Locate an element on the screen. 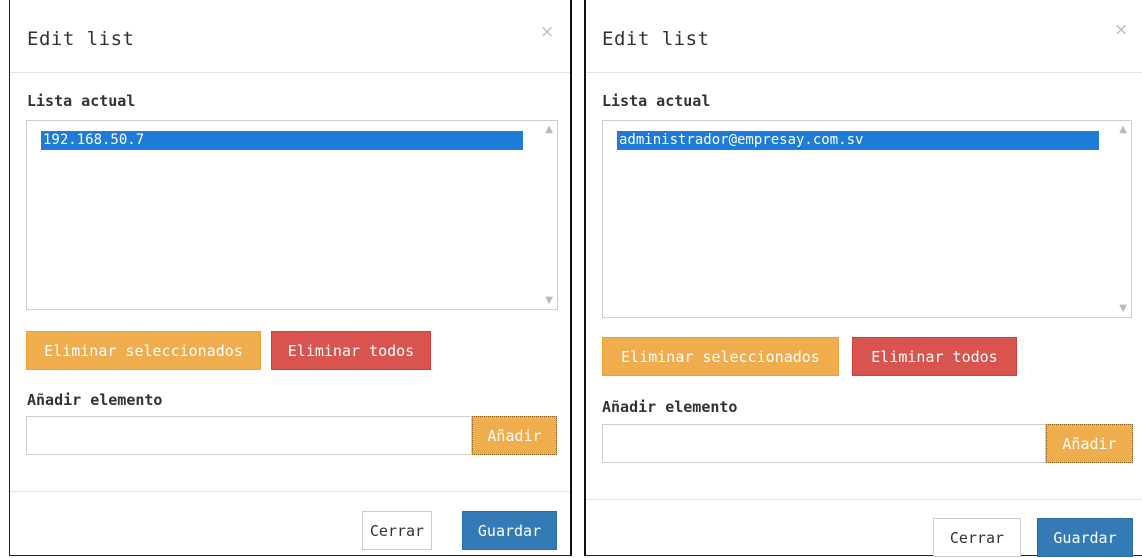 This screenshot has height=558, width=1142. list-item: 192.168.50.7 is located at coordinates (282, 140).